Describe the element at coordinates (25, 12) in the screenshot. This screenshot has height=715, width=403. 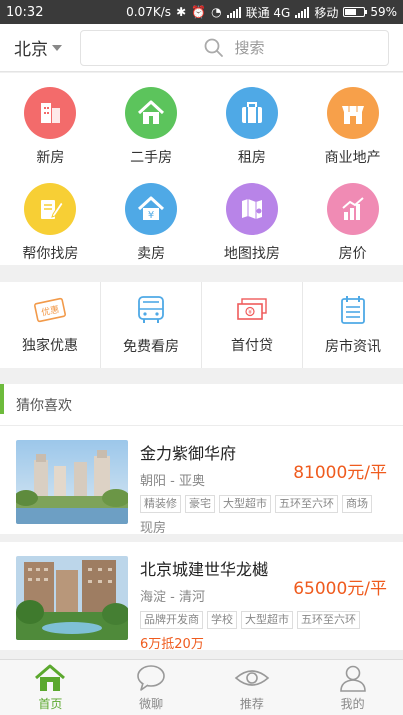
I see `status-time: 10:32` at that location.